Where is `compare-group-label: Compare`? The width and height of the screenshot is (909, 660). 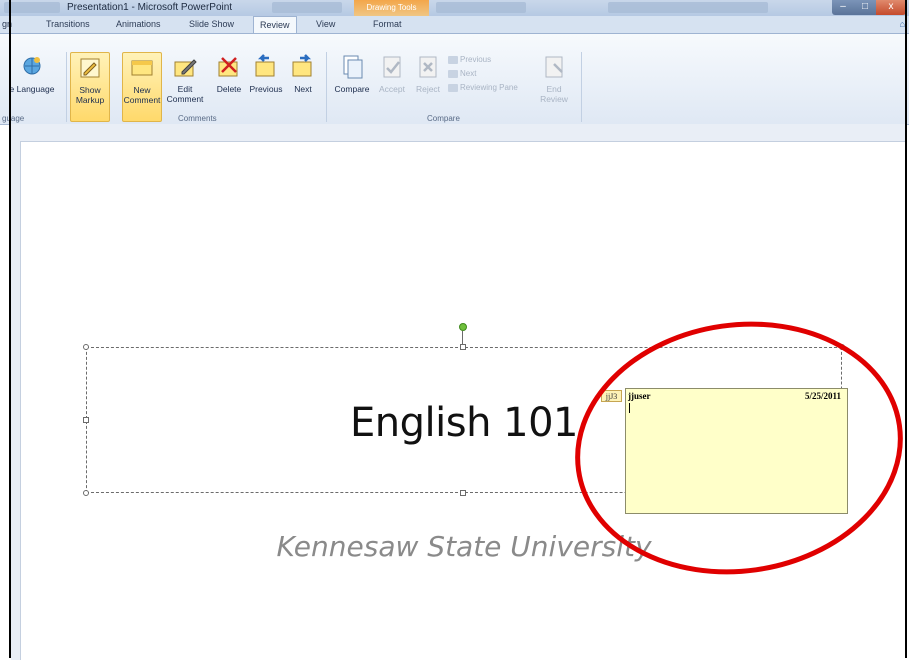
compare-group-label: Compare is located at coordinates (443, 118).